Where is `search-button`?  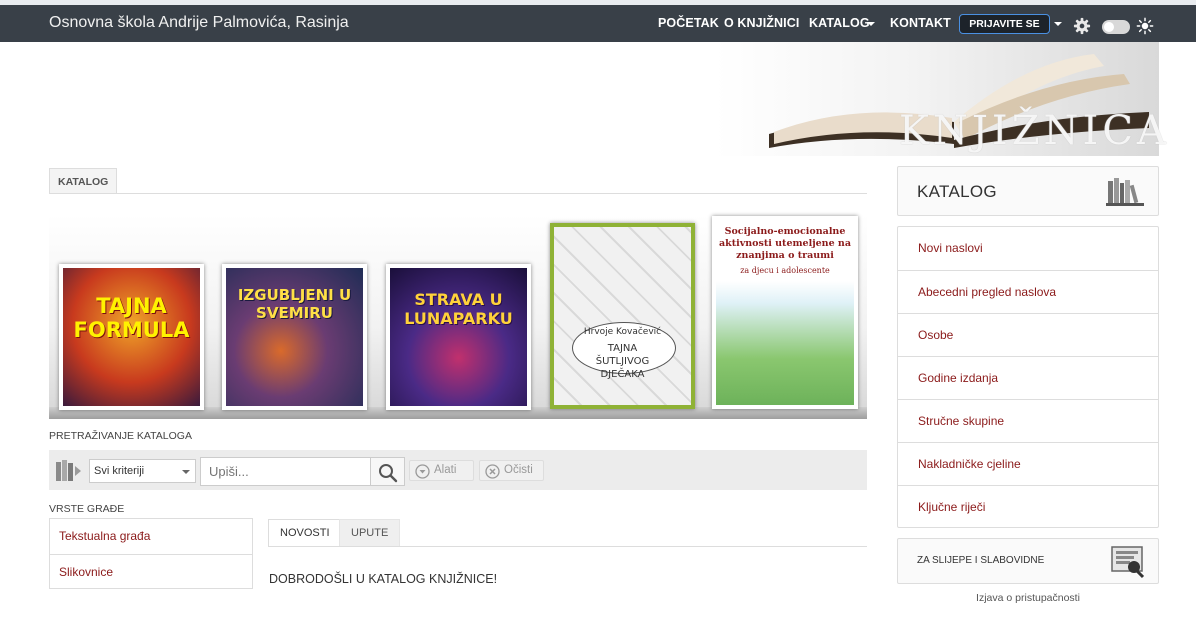
search-button is located at coordinates (387, 471).